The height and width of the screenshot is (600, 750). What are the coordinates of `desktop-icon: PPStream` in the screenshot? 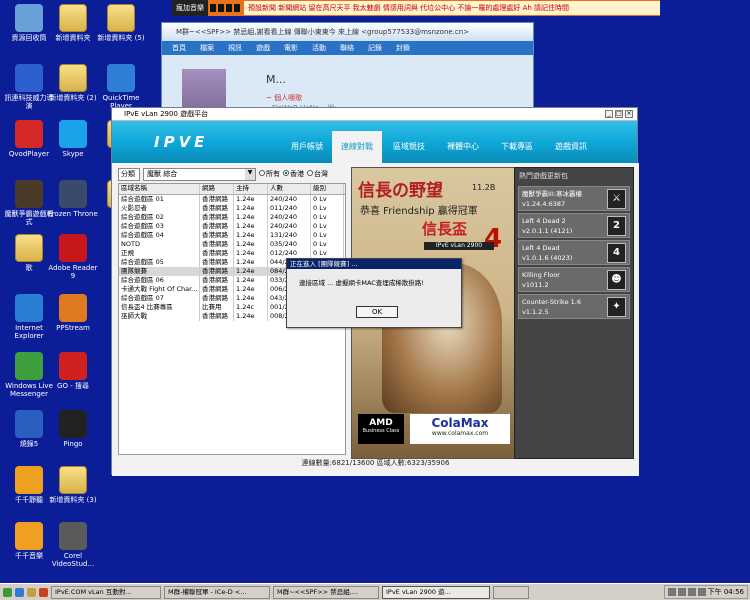 It's located at (73, 313).